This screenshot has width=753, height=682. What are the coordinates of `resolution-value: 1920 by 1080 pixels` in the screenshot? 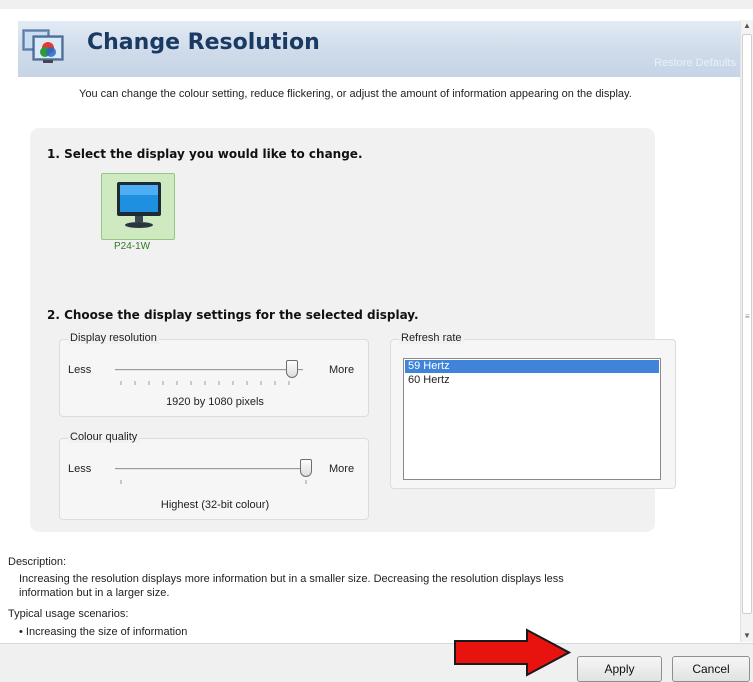 It's located at (215, 402).